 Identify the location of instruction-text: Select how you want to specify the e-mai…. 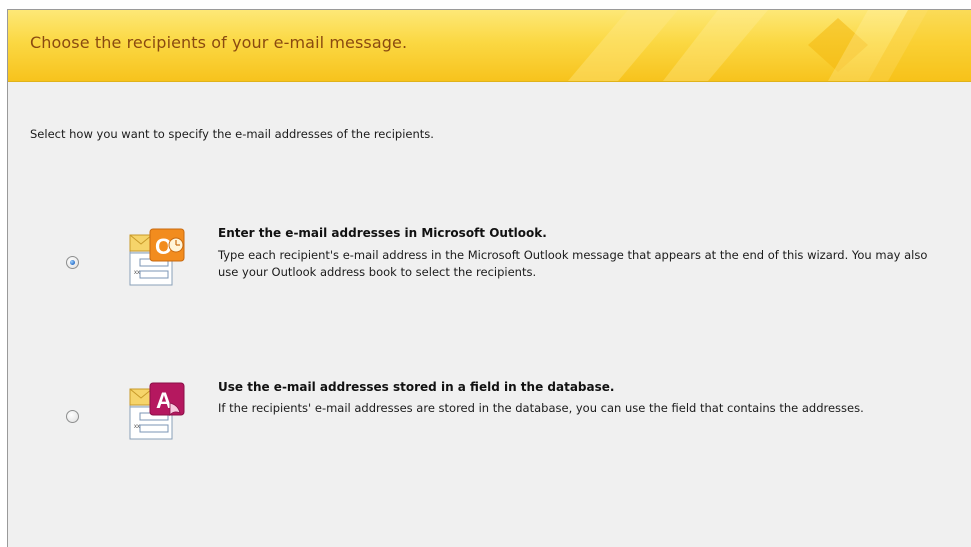
(232, 134).